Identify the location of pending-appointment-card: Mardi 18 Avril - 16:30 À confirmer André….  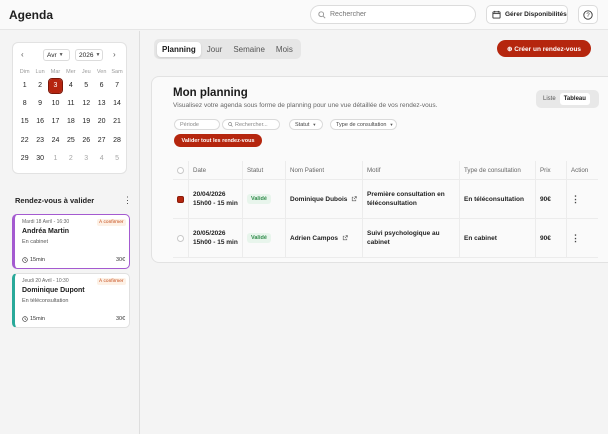
(71, 241).